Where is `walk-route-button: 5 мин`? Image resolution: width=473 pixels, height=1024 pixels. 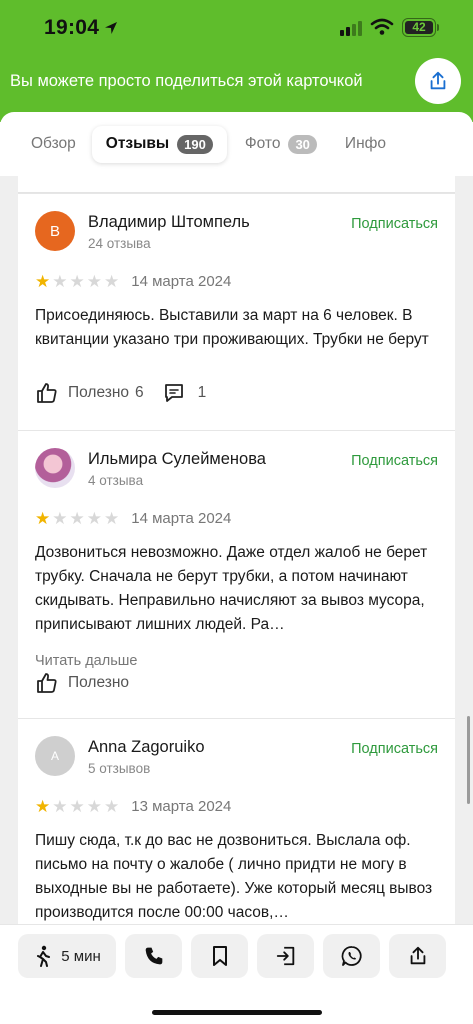 walk-route-button: 5 мин is located at coordinates (67, 956).